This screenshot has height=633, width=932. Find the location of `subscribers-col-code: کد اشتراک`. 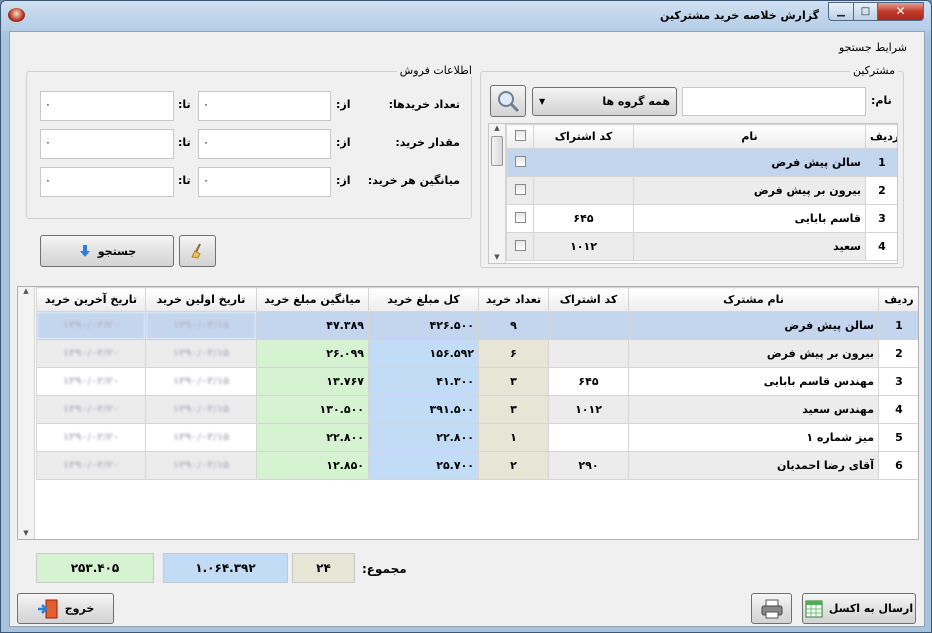

subscribers-col-code: کد اشتراک is located at coordinates (583, 136).